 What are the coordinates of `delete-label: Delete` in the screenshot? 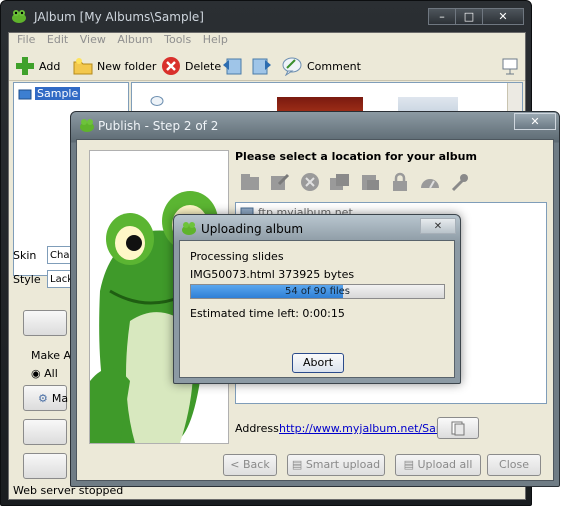 It's located at (203, 66).